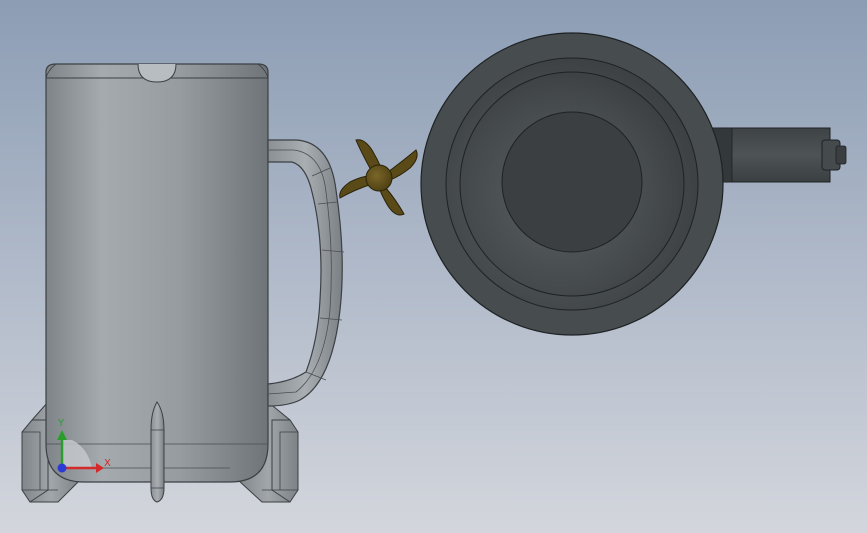 The width and height of the screenshot is (867, 533). What do you see at coordinates (157, 452) in the screenshot?
I see `mug-center-rib` at bounding box center [157, 452].